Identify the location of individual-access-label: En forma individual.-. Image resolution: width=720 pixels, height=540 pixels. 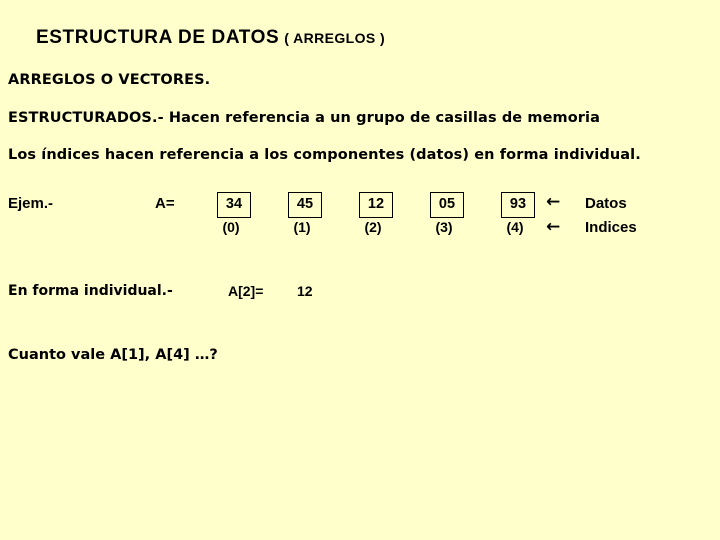
(90, 291).